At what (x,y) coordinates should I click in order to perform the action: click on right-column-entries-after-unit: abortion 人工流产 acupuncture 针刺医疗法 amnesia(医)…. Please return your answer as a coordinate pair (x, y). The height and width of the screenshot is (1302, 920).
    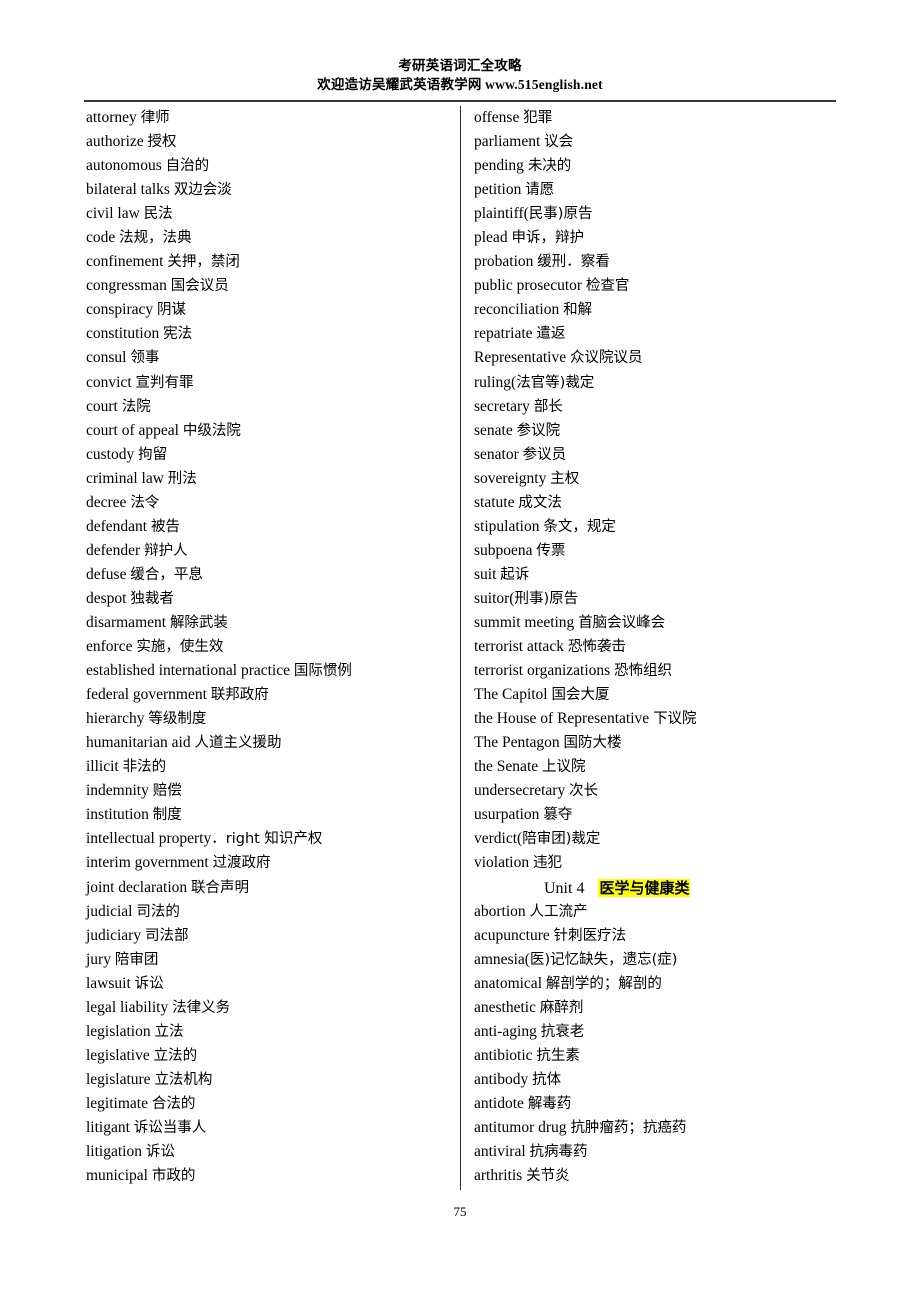
    Looking at the image, I should click on (657, 1044).